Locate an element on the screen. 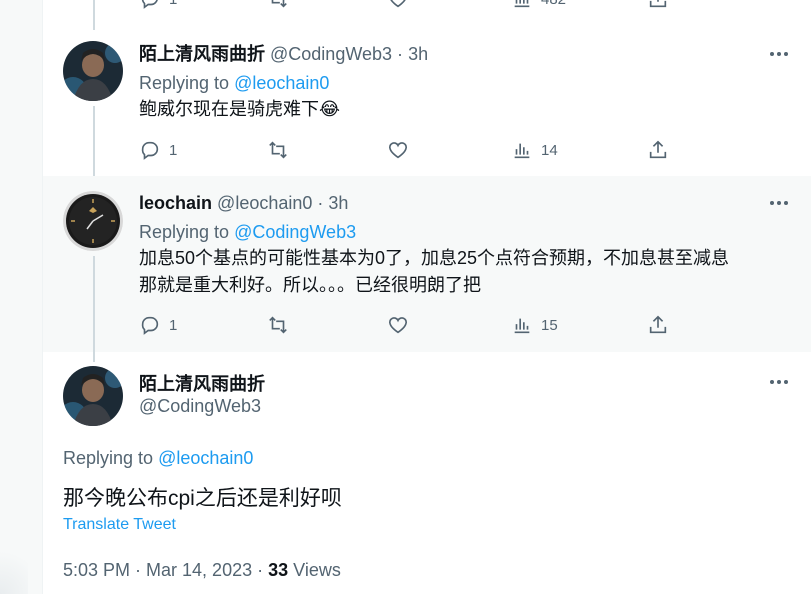  display-name: leochain is located at coordinates (175, 203).